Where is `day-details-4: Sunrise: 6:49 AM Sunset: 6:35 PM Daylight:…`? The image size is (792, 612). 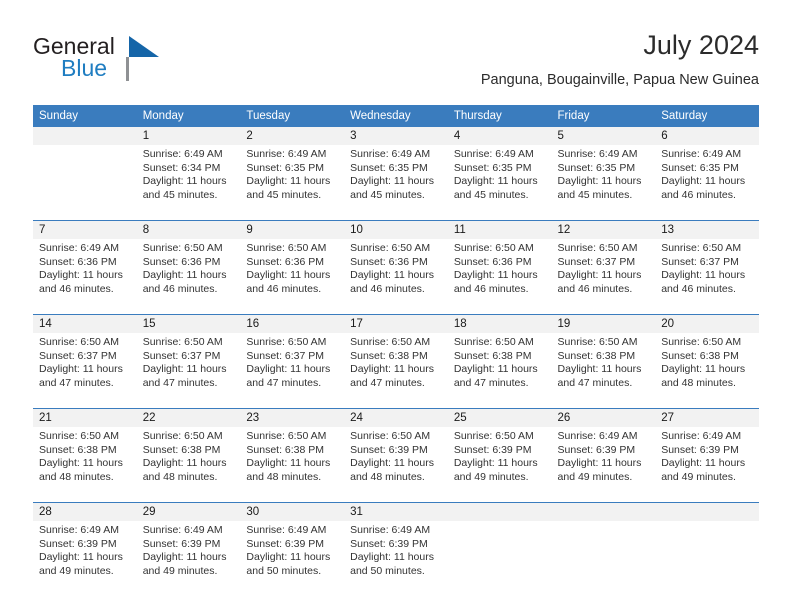
day-details-4: Sunrise: 6:49 AM Sunset: 6:35 PM Daylight:… is located at coordinates (499, 183).